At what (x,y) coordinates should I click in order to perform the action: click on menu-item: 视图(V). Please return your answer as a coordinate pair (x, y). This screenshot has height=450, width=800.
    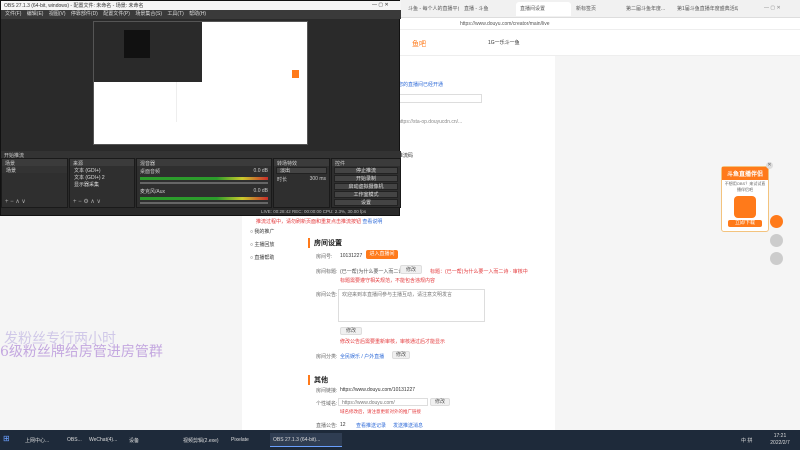
    Looking at the image, I should click on (57, 13).